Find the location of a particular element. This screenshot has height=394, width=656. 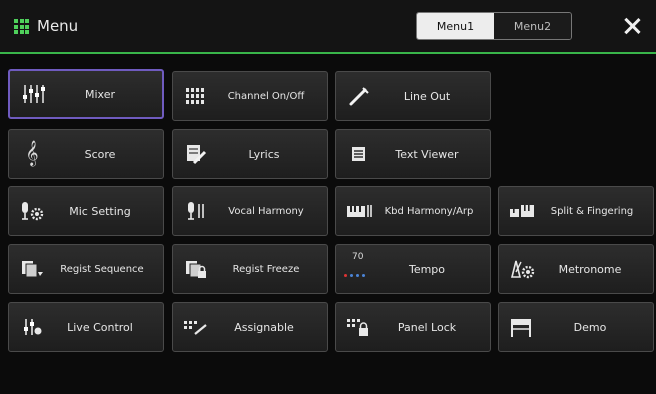

lyrics-label: Lyrics is located at coordinates (264, 154).